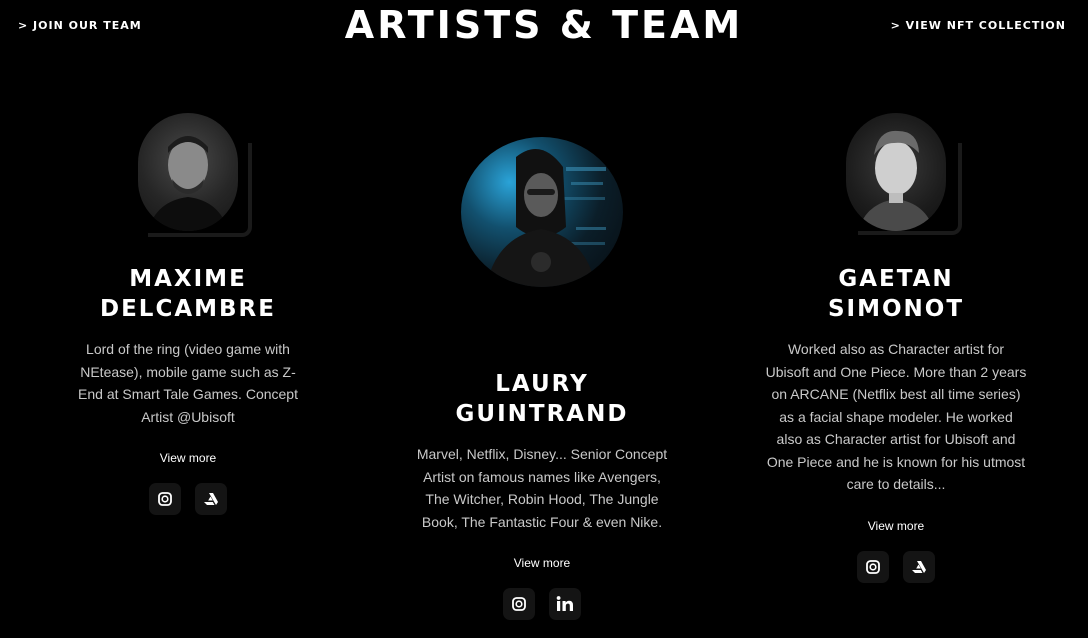 This screenshot has height=638, width=1088. What do you see at coordinates (565, 604) in the screenshot?
I see `linkedin-icon` at bounding box center [565, 604].